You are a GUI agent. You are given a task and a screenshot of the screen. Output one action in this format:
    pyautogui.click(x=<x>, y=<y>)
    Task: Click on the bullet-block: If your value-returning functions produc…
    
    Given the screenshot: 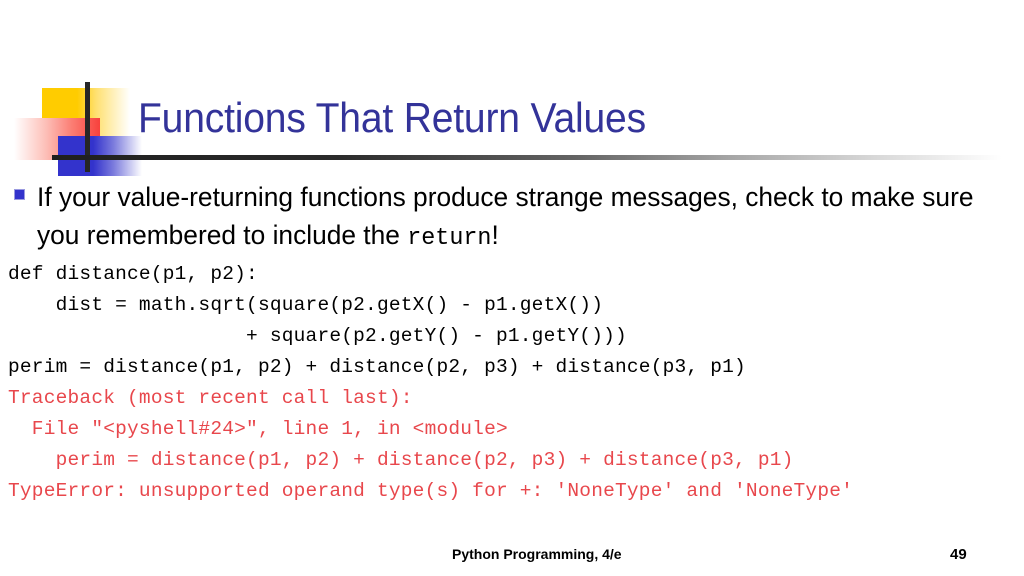 What is the action you would take?
    pyautogui.click(x=511, y=218)
    